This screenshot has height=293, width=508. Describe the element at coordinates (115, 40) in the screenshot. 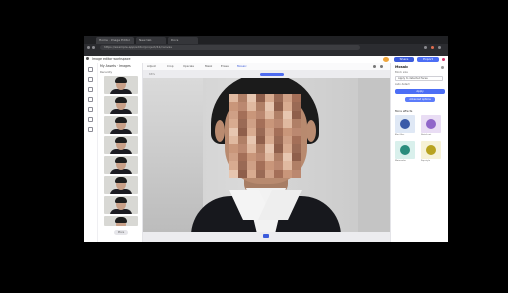

I see `browser-tab-active: Home · Image Editor` at that location.